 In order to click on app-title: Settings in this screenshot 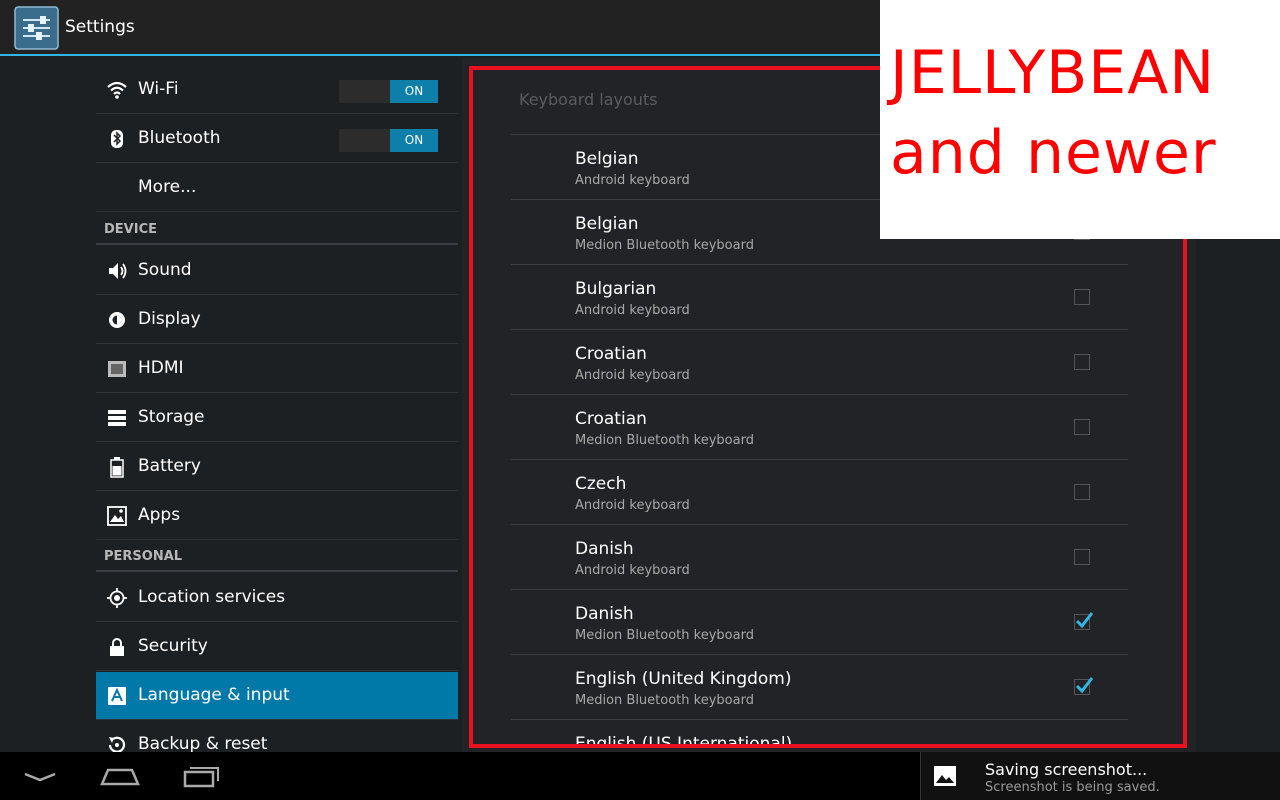, I will do `click(100, 27)`.